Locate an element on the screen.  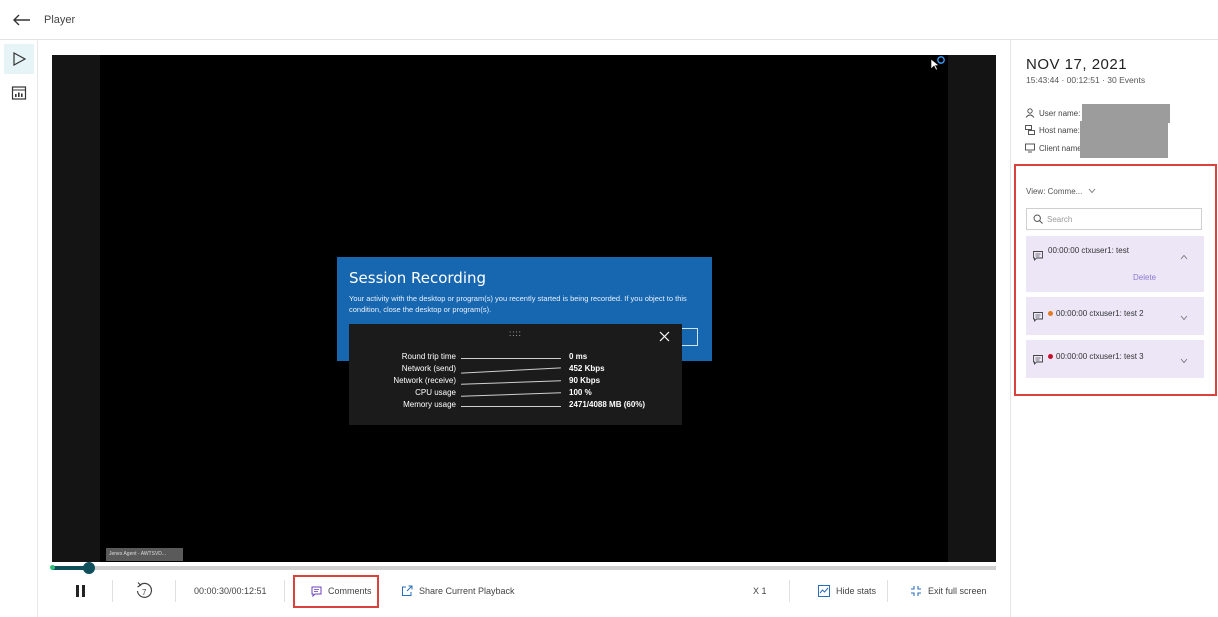
comment-text-row: 00:00:00 ctxuser1: test 2 is located at coordinates (1096, 313).